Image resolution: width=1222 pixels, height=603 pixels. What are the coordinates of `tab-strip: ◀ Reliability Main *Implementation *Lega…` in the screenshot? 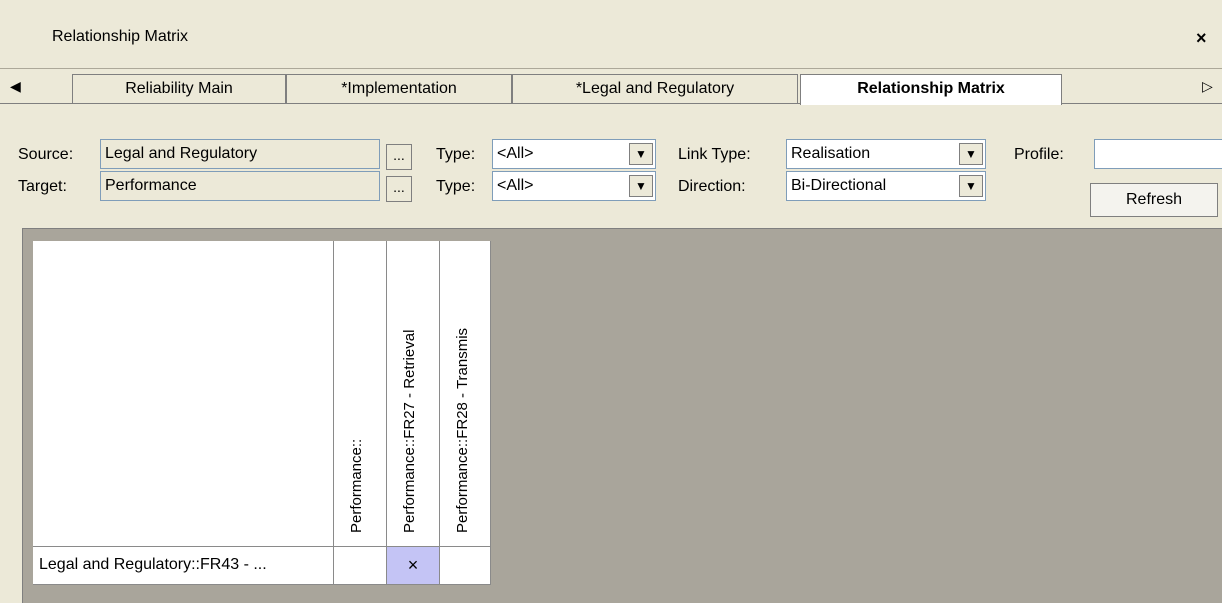 It's located at (611, 86).